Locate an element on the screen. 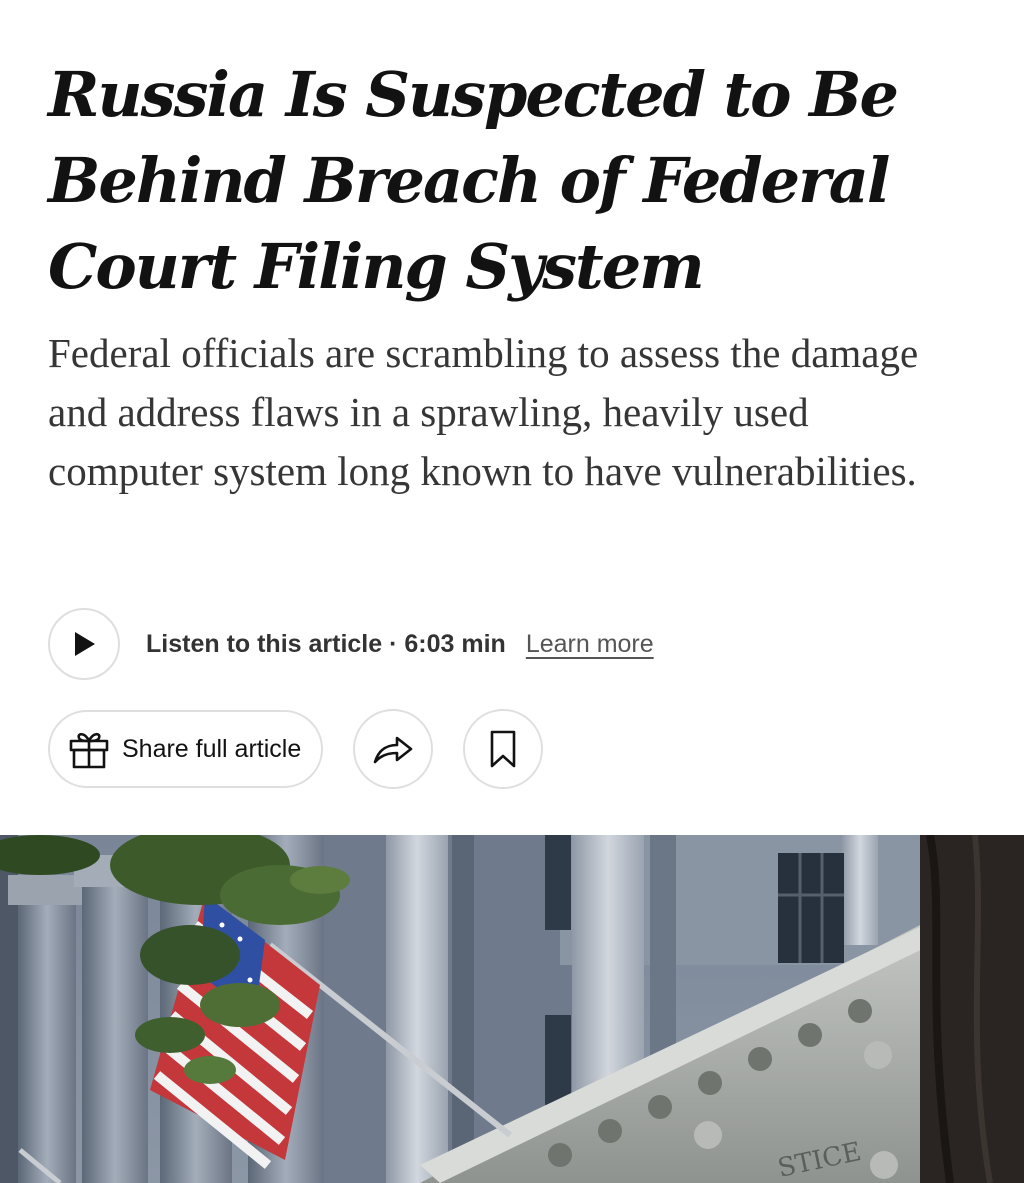  tree-trunk is located at coordinates (972, 1009).